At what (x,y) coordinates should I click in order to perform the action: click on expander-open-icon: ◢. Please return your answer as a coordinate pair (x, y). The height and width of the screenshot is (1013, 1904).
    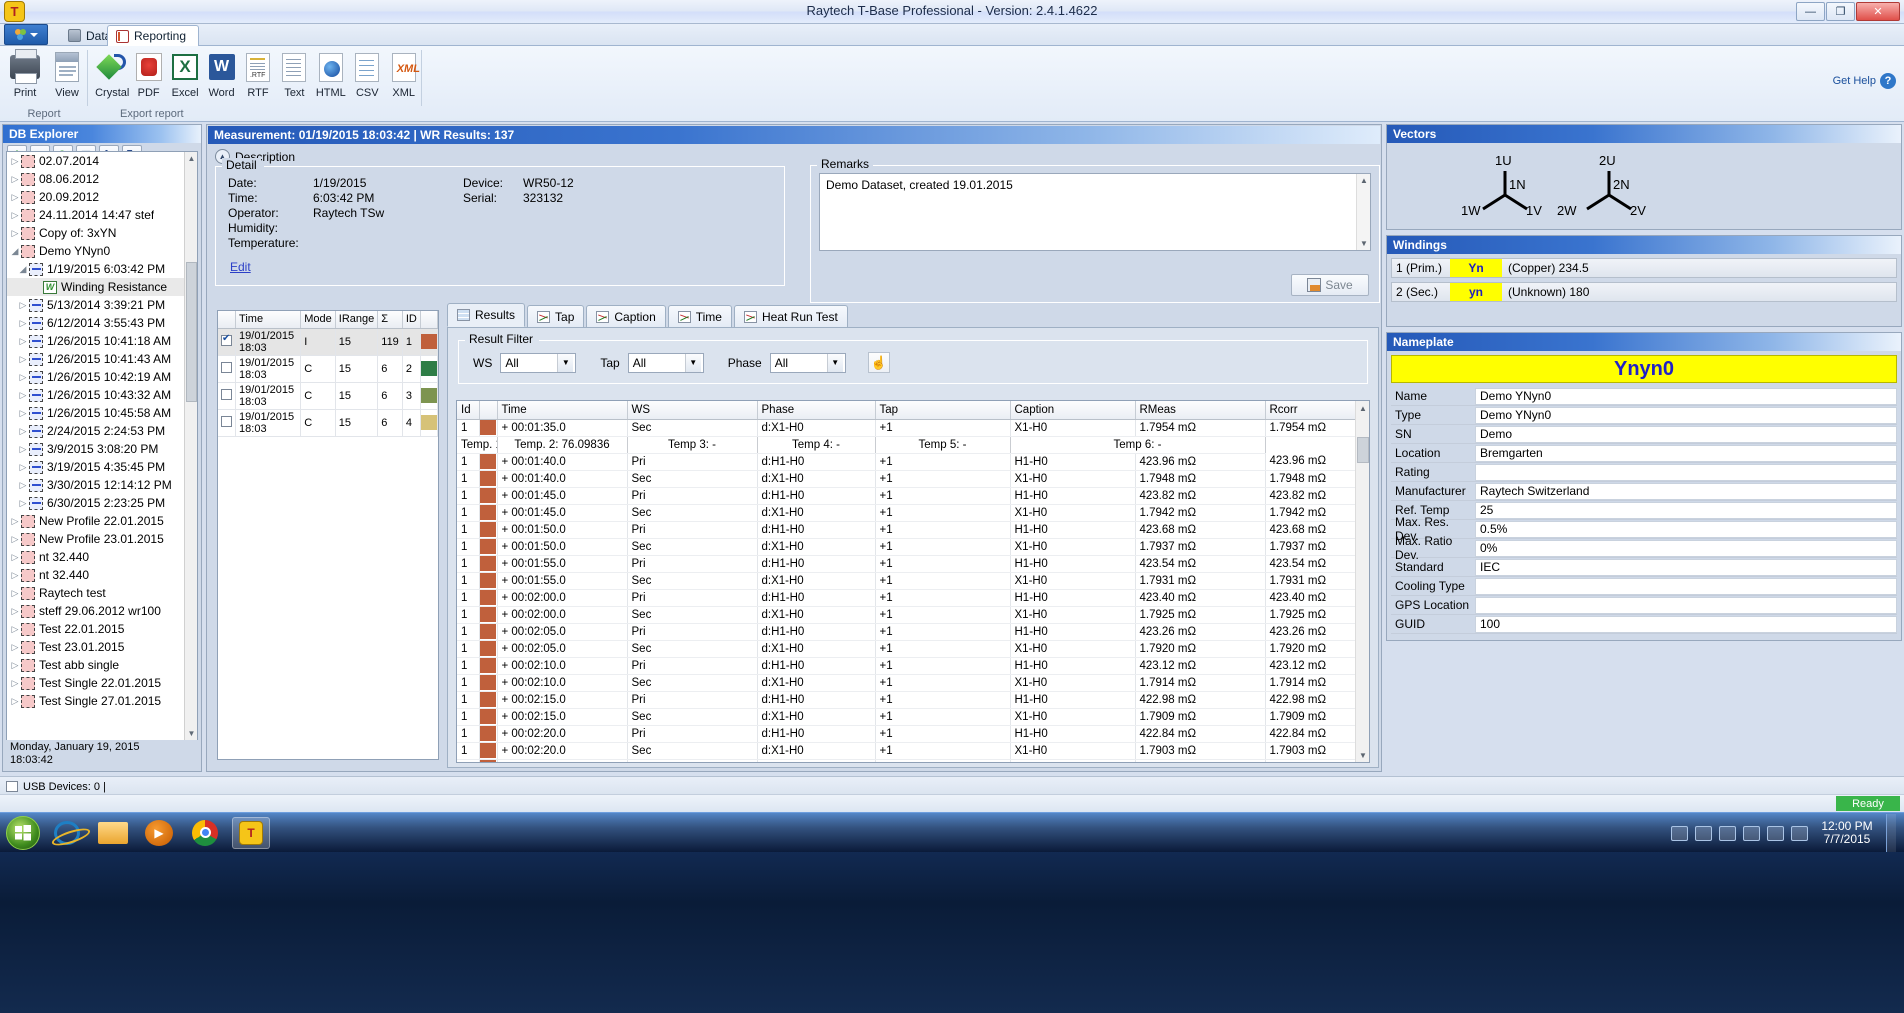
    Looking at the image, I should click on (15, 251).